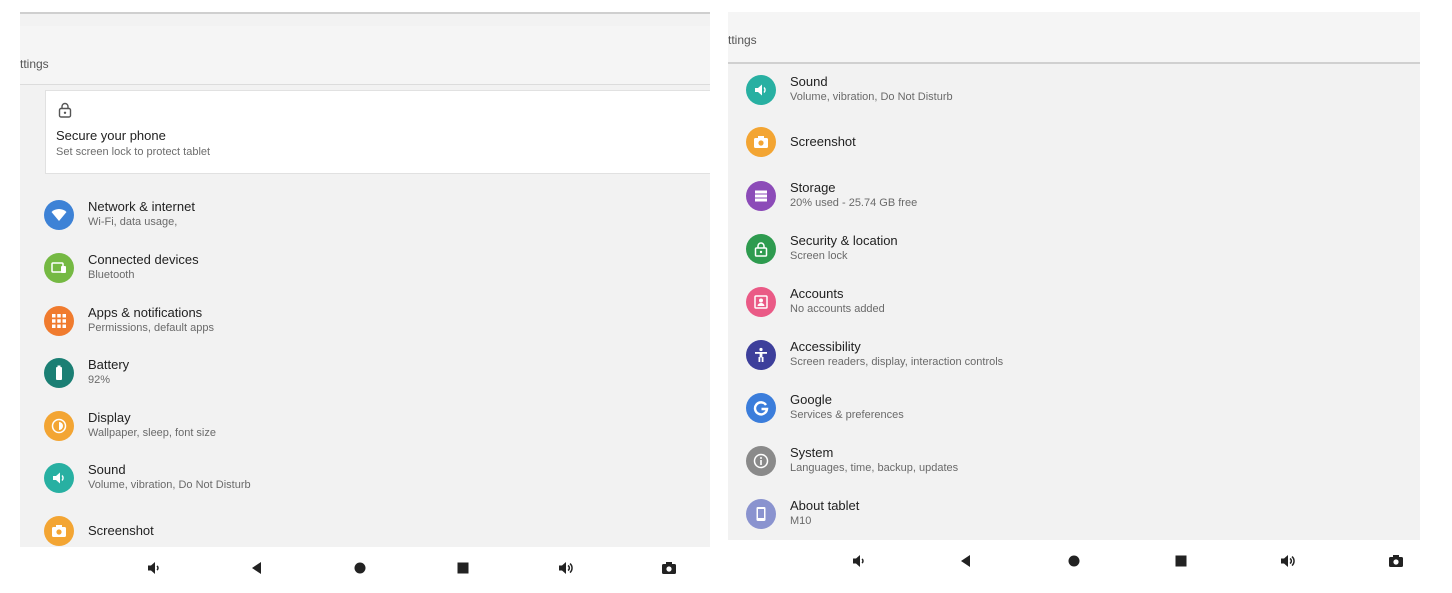 The height and width of the screenshot is (593, 1452). I want to click on suggestion-title: Secure your phone, so click(111, 135).